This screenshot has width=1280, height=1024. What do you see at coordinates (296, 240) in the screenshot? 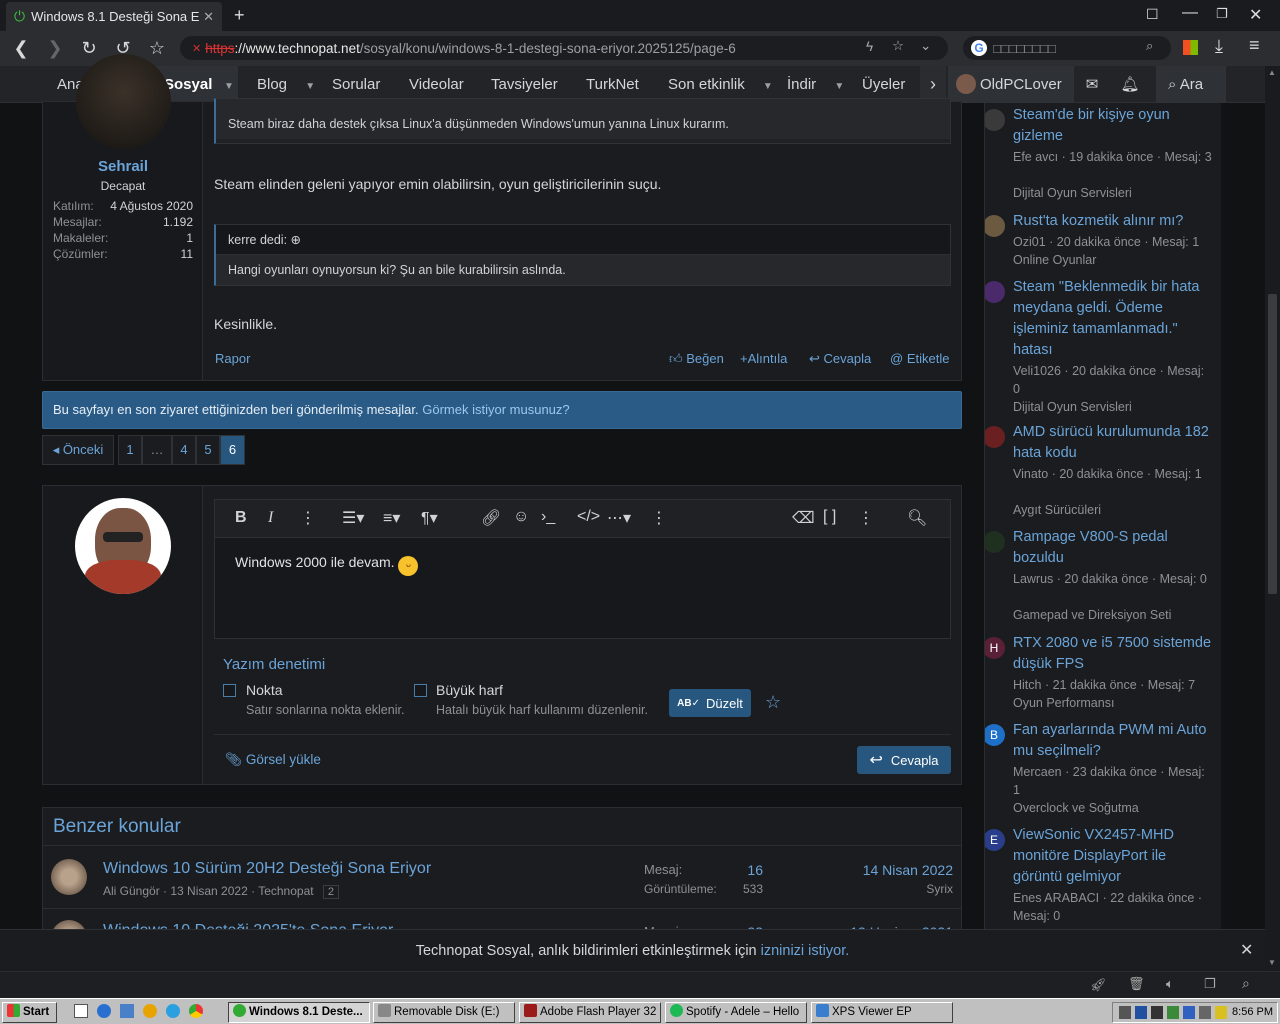
I see `arrow-up-icon: ⊕` at bounding box center [296, 240].